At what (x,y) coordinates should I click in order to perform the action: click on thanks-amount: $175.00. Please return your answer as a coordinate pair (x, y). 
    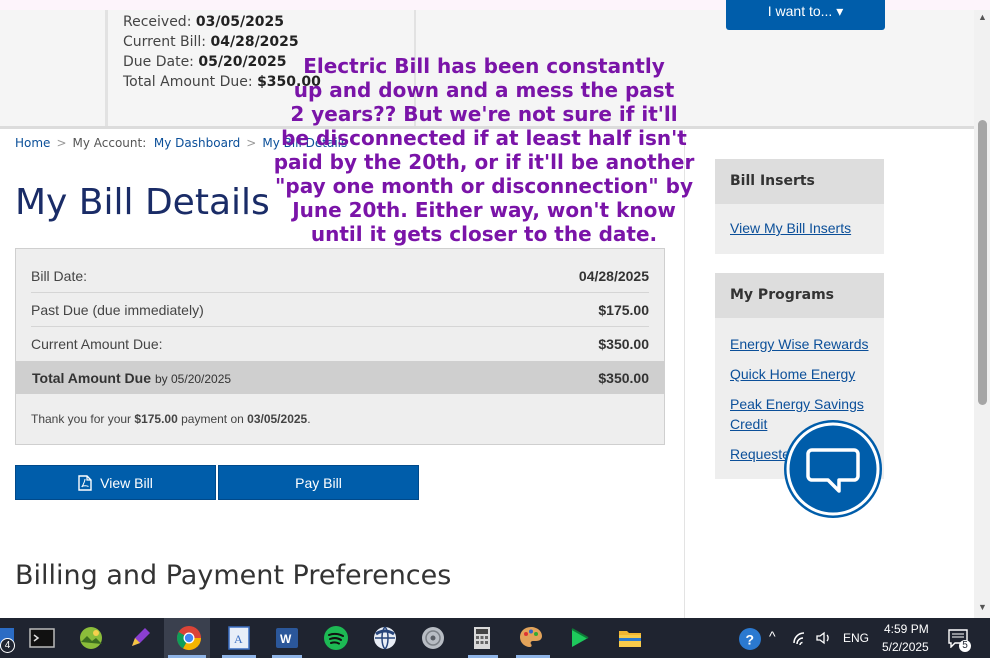
    Looking at the image, I should click on (156, 419).